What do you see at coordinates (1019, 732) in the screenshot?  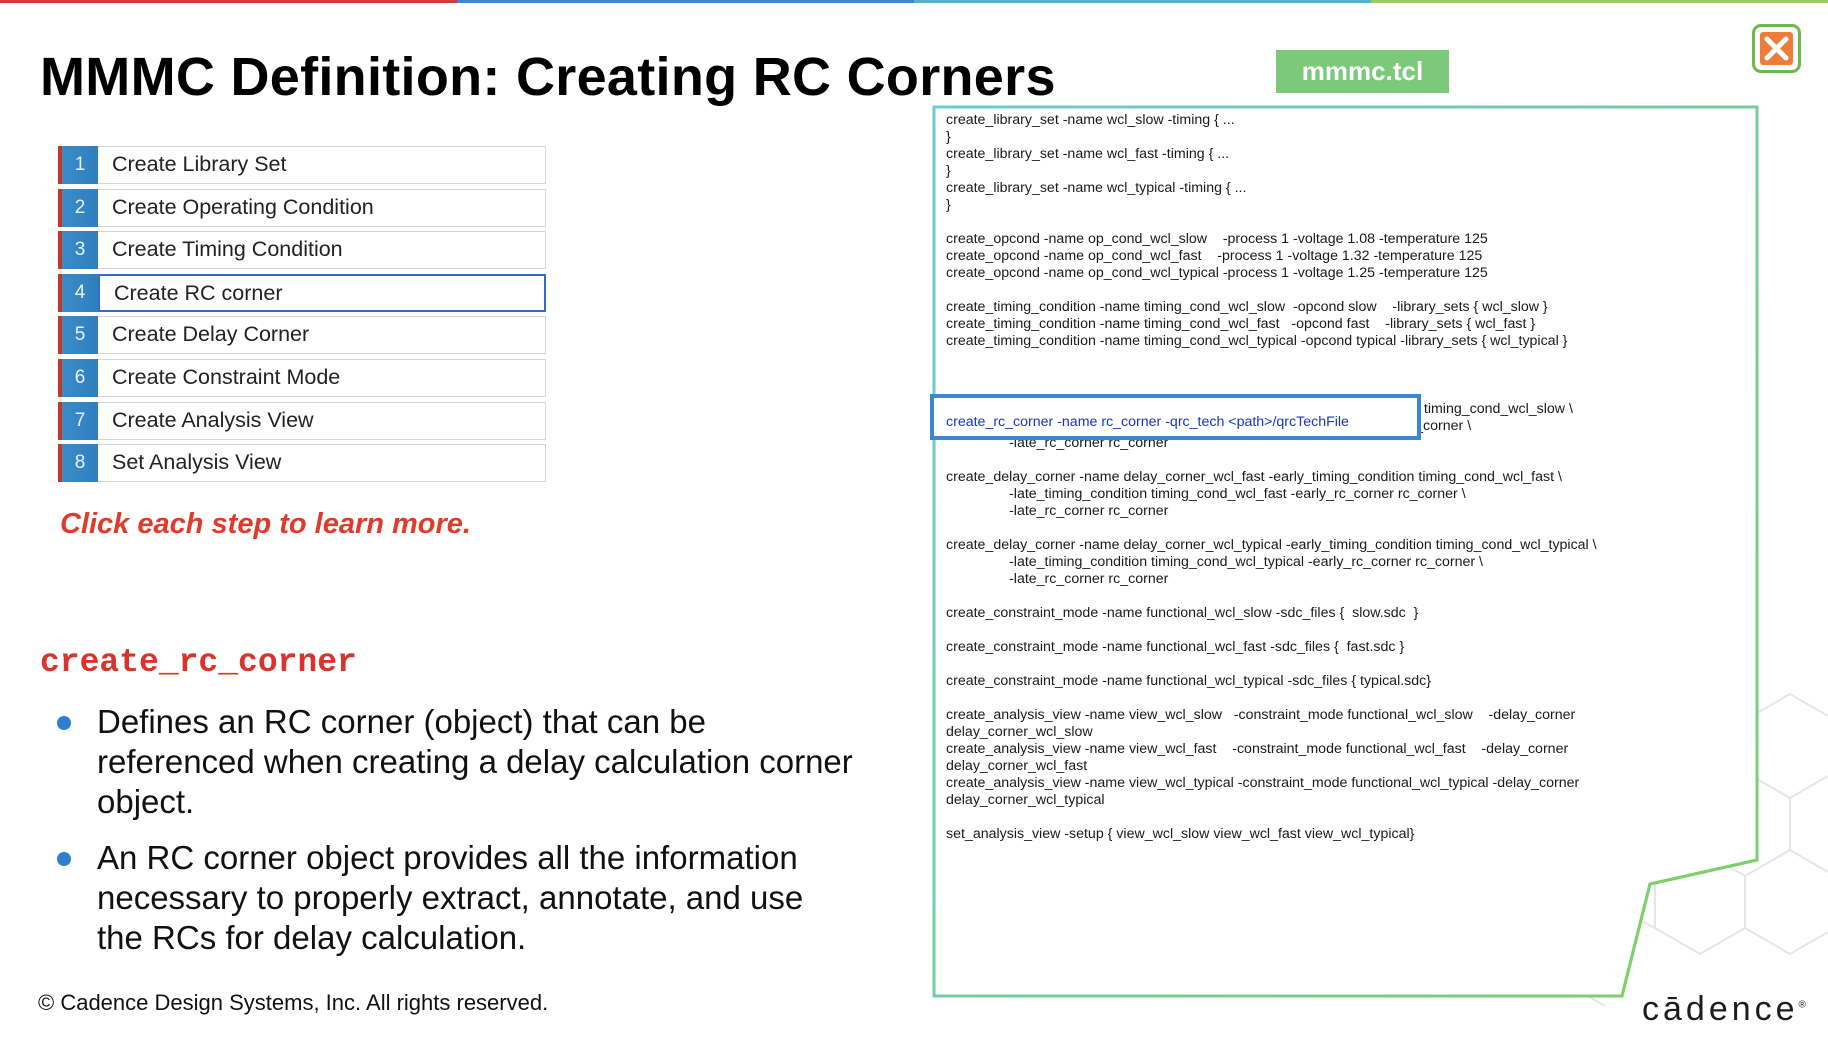 I see `code-line: delay_corner_wcl_slow` at bounding box center [1019, 732].